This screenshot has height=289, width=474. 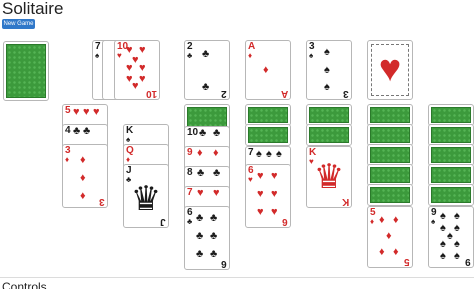 I want to click on foundation-spades: 3 ♠ ♠ ♠ ♠ 3, so click(x=329, y=70).